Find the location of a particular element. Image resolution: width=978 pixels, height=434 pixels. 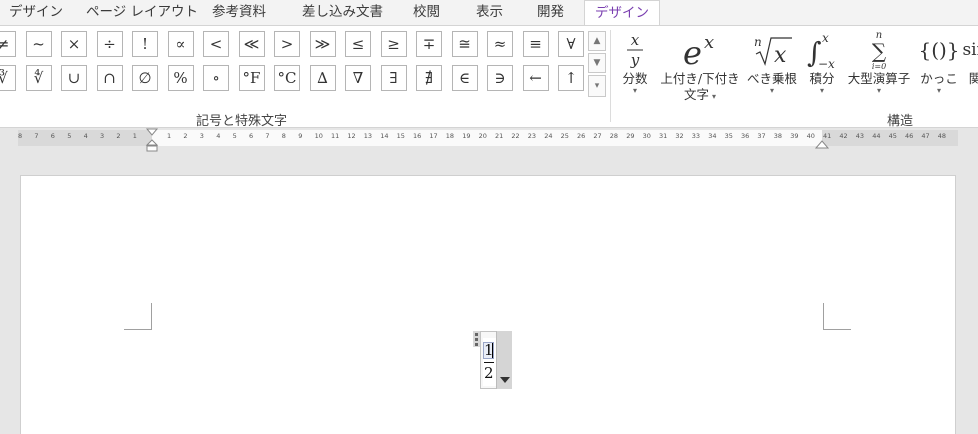

svg-text: x is located at coordinates (635, 40).